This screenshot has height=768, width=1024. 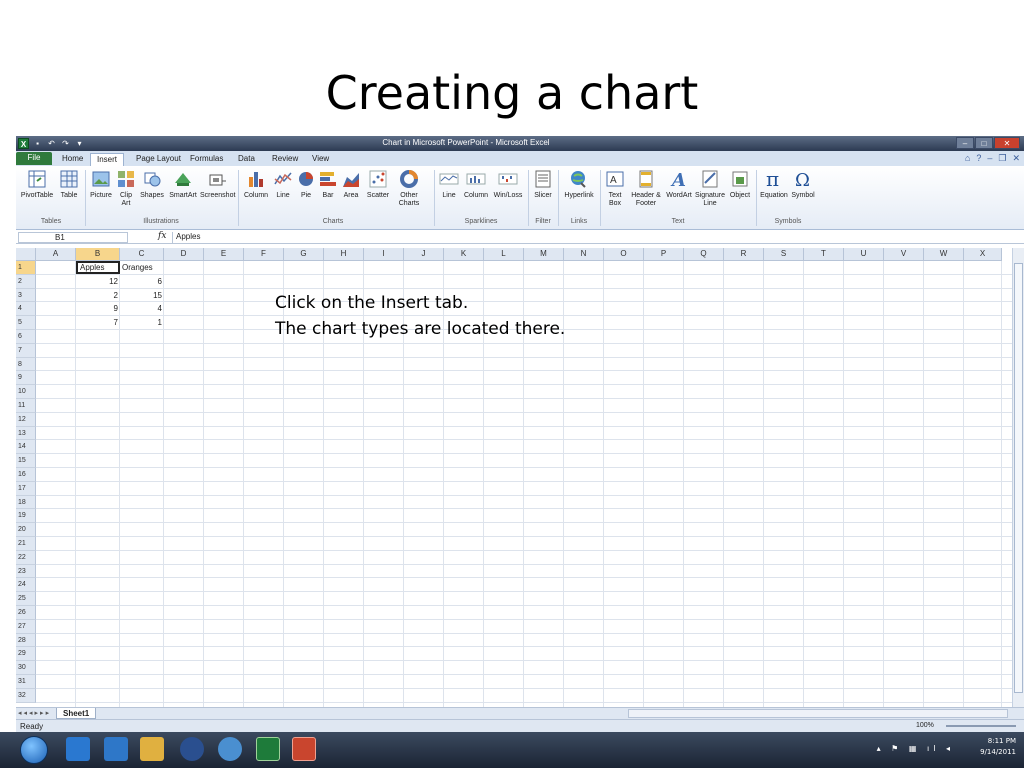 What do you see at coordinates (384, 254) in the screenshot?
I see `column-header-i: I` at bounding box center [384, 254].